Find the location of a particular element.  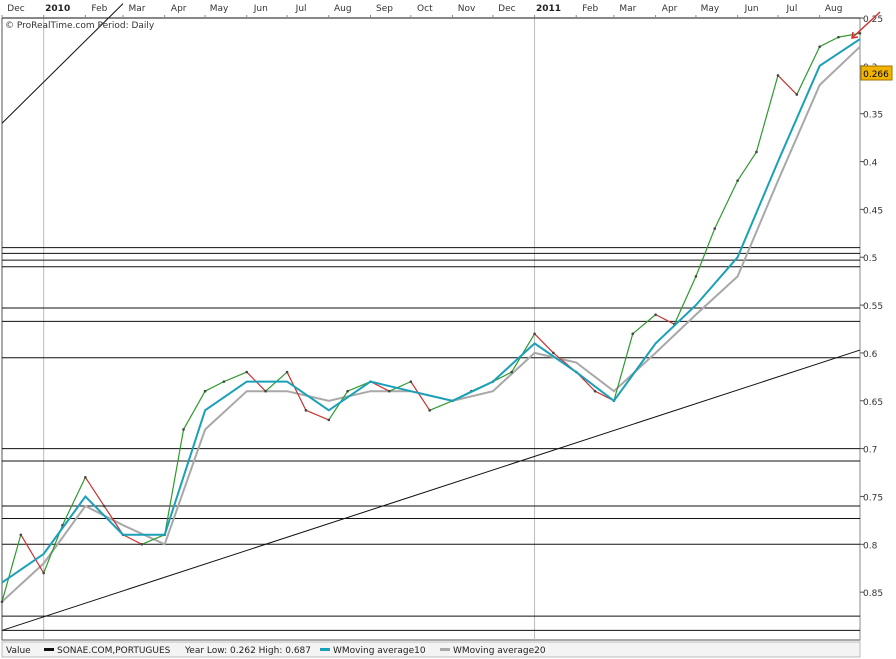

y-tick-label: 0.25 is located at coordinates (873, 20).